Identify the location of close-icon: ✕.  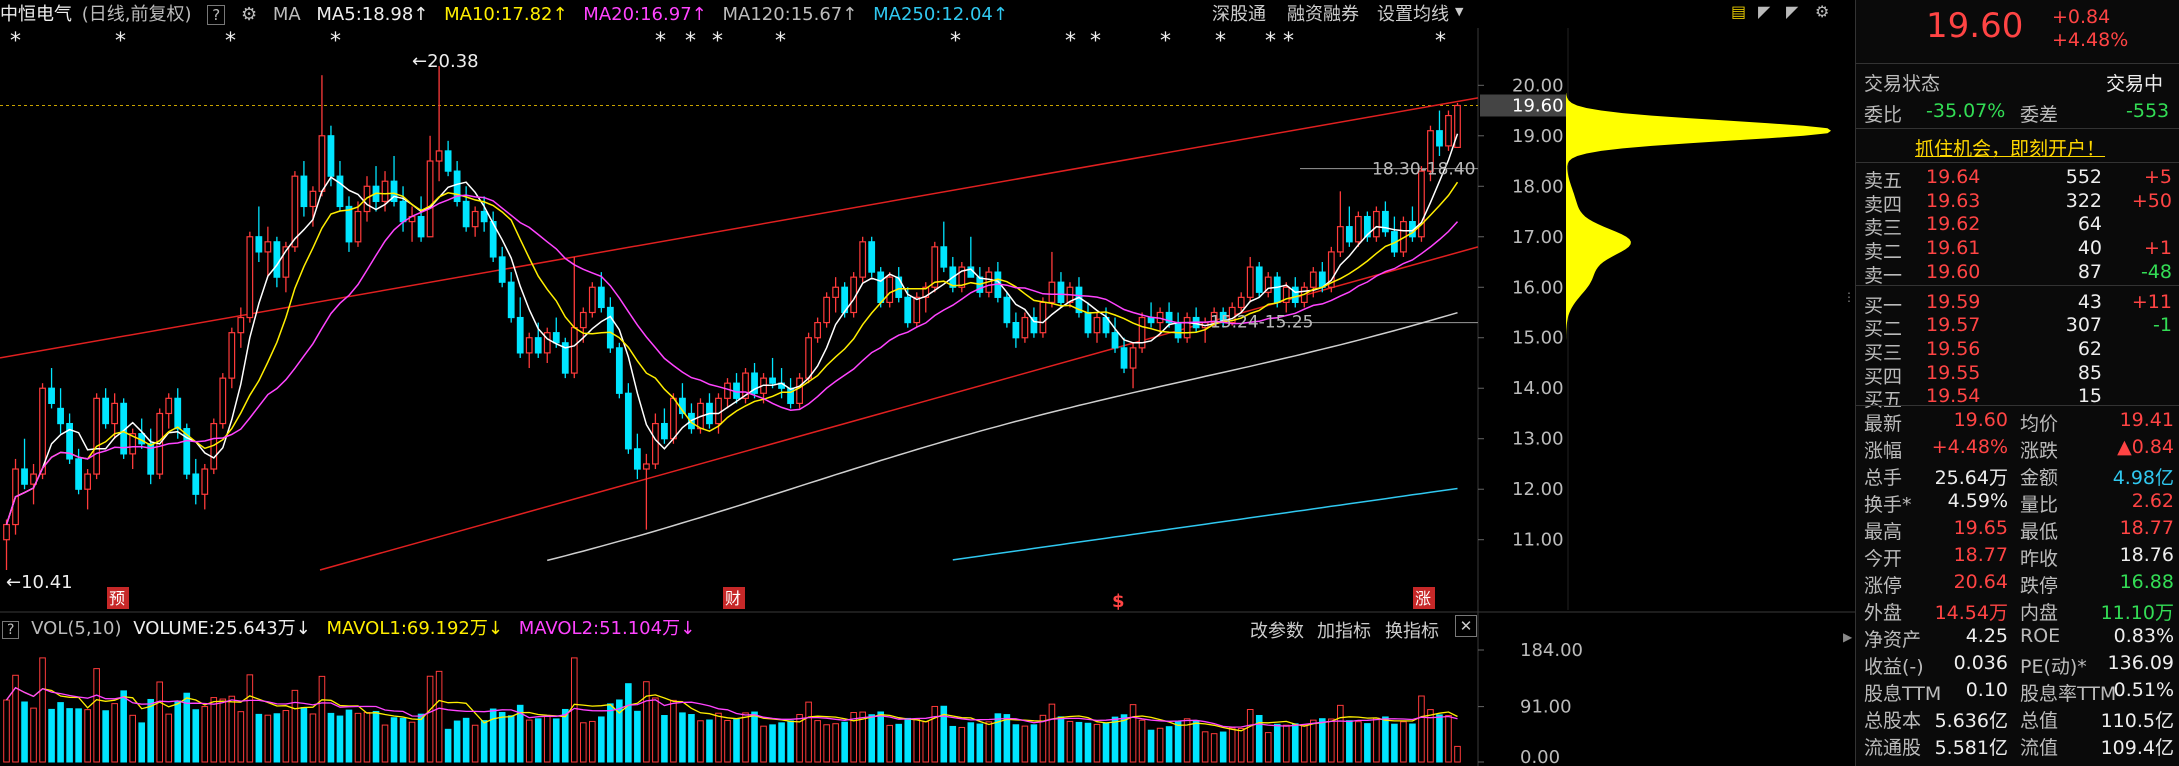
(1466, 626).